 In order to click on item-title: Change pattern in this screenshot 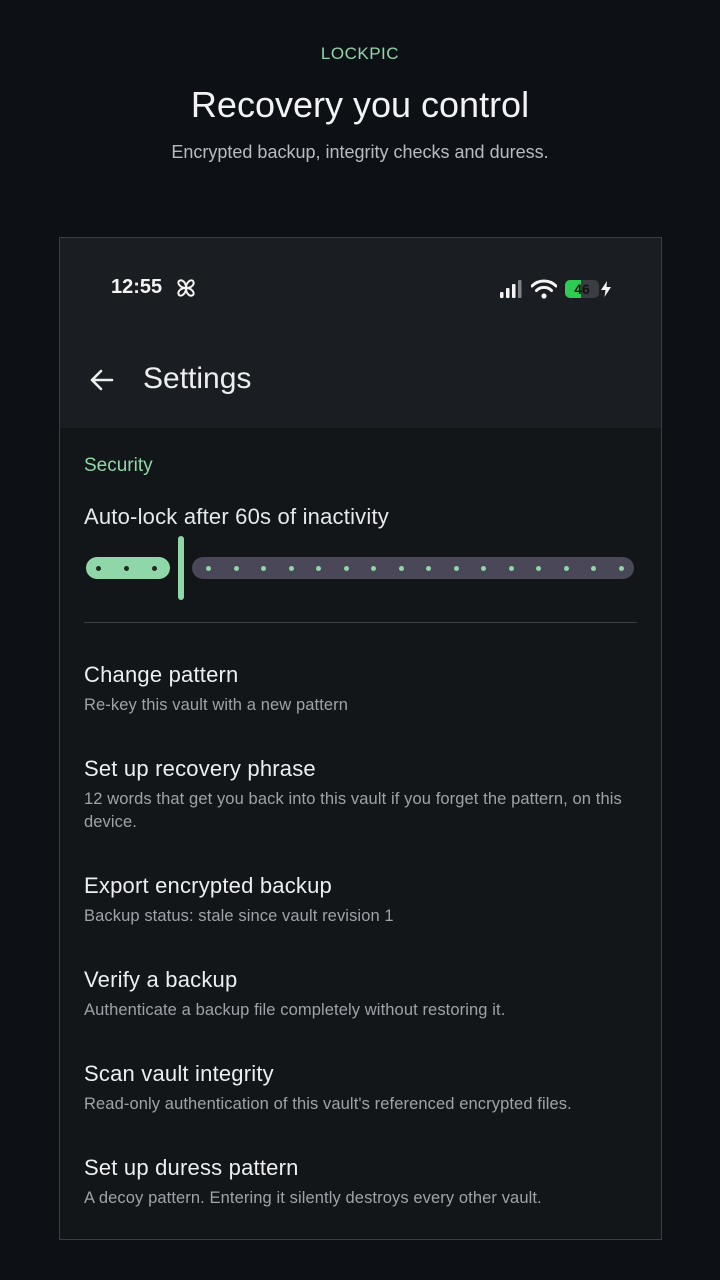, I will do `click(161, 674)`.